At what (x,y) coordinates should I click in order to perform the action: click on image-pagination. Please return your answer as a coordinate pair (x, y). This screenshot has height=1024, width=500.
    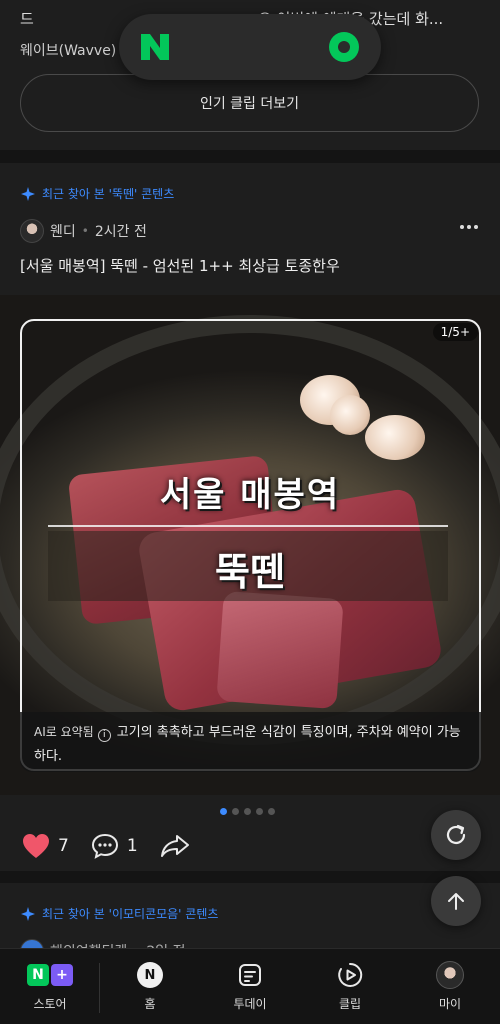
    Looking at the image, I should click on (247, 811).